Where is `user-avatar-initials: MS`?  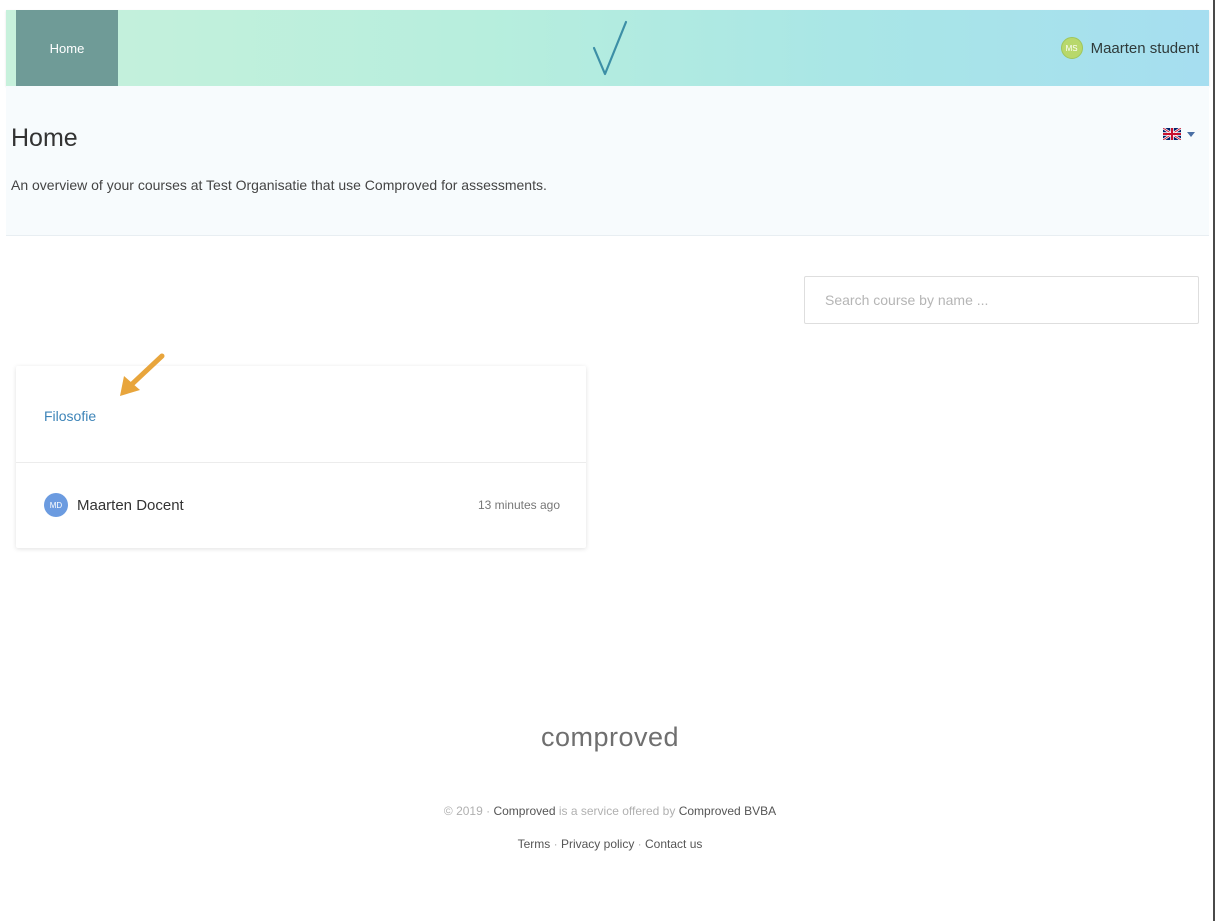
user-avatar-initials: MS is located at coordinates (1071, 48).